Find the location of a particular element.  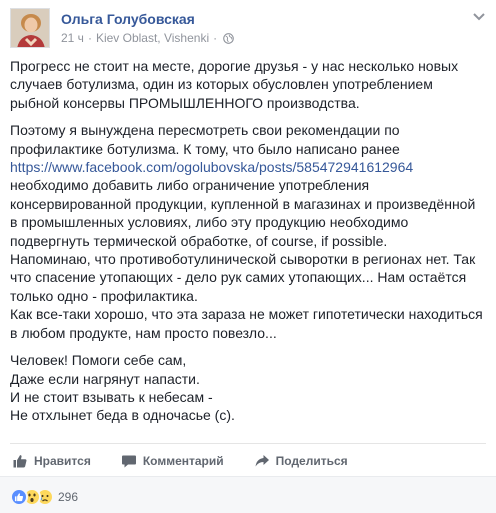

author-name: Ольга Голубовская is located at coordinates (128, 19).